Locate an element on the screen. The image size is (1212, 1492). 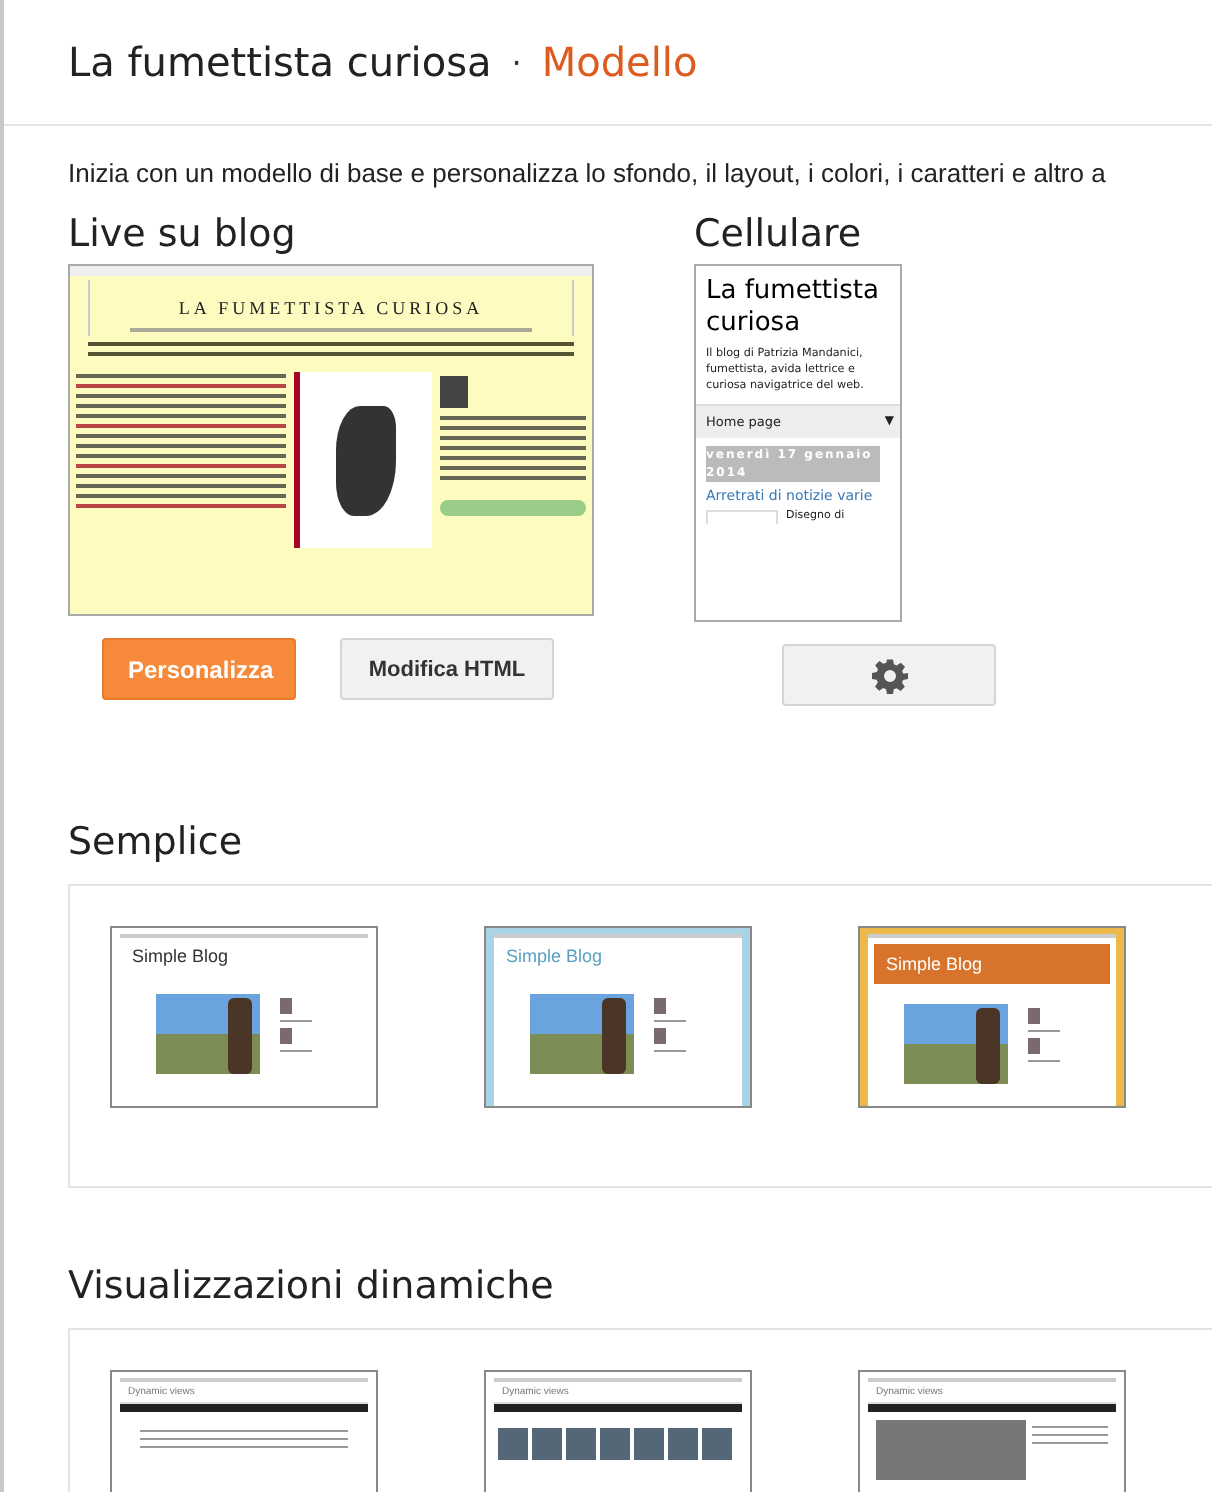
section-heading: Cellulare is located at coordinates (779, 236).